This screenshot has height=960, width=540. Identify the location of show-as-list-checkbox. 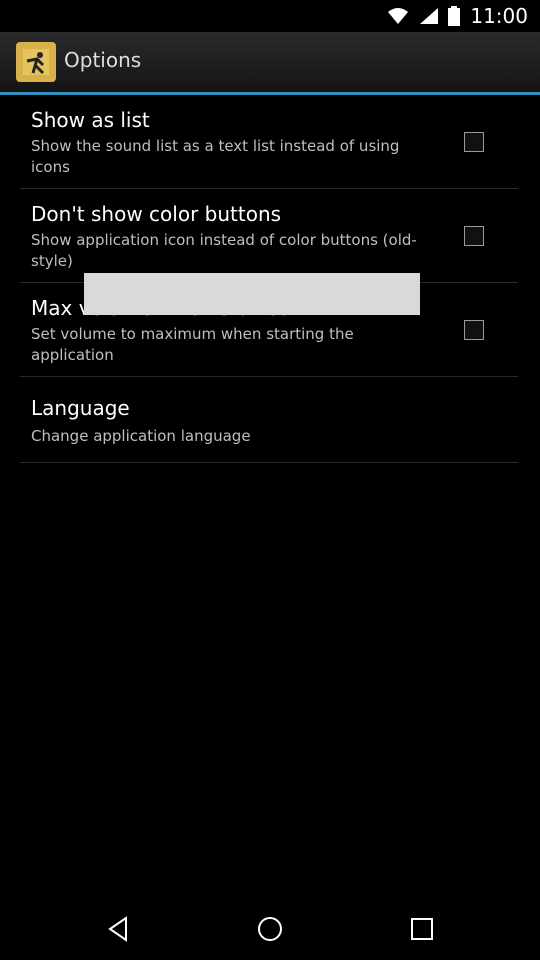
(474, 142).